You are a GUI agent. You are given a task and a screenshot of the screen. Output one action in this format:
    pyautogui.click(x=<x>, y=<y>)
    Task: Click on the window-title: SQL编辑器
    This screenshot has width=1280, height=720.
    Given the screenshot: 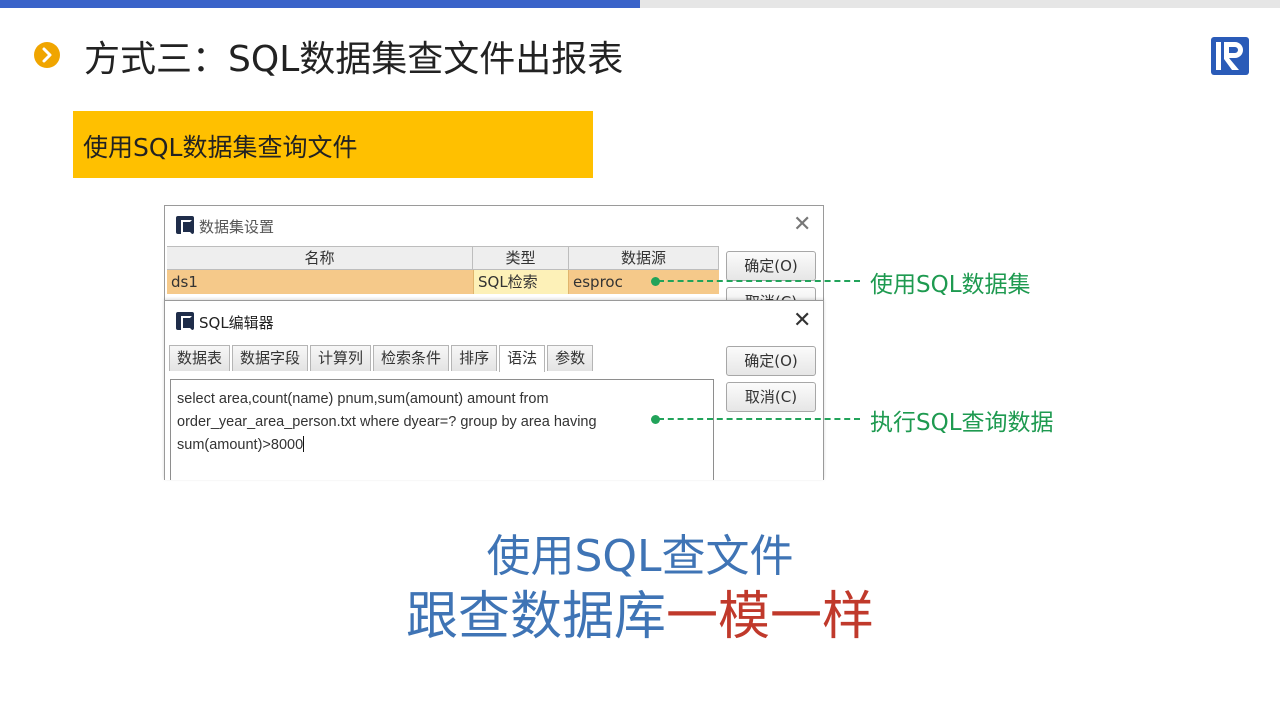 What is the action you would take?
    pyautogui.click(x=236, y=323)
    